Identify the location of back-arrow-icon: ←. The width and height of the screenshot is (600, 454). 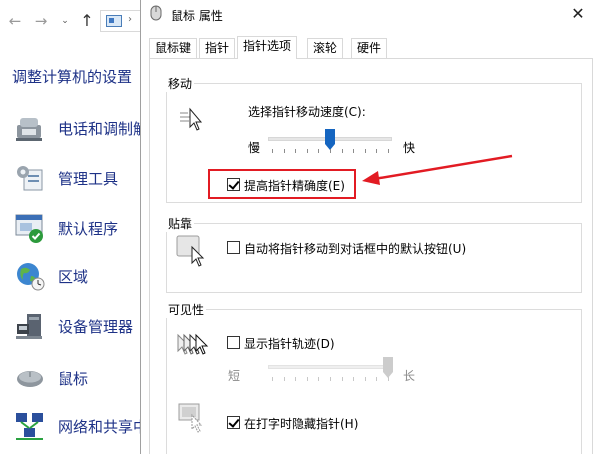
(15, 21).